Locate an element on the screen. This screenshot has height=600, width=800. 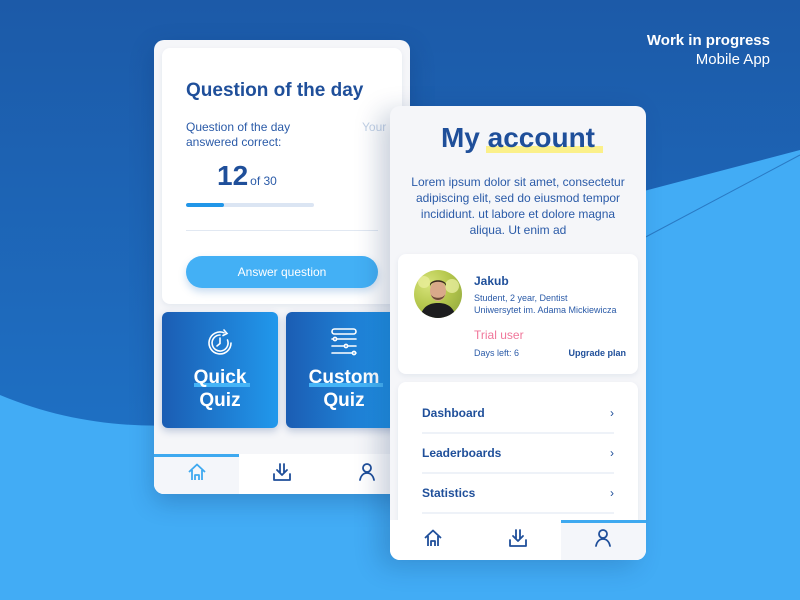
question-card-title: Question of the day is located at coordinates (274, 91).